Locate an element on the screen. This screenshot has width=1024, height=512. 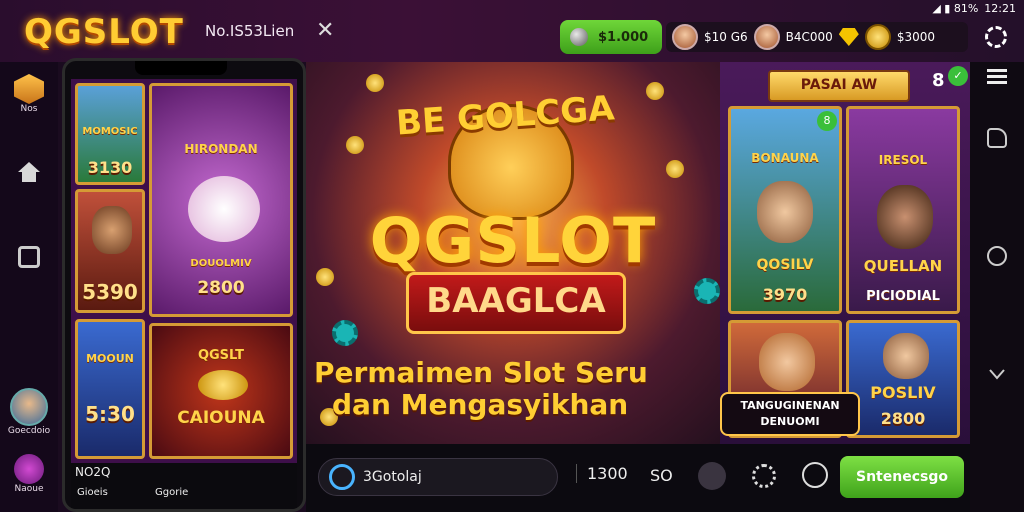
phone-footer-left: Gioeis is located at coordinates (92, 492).